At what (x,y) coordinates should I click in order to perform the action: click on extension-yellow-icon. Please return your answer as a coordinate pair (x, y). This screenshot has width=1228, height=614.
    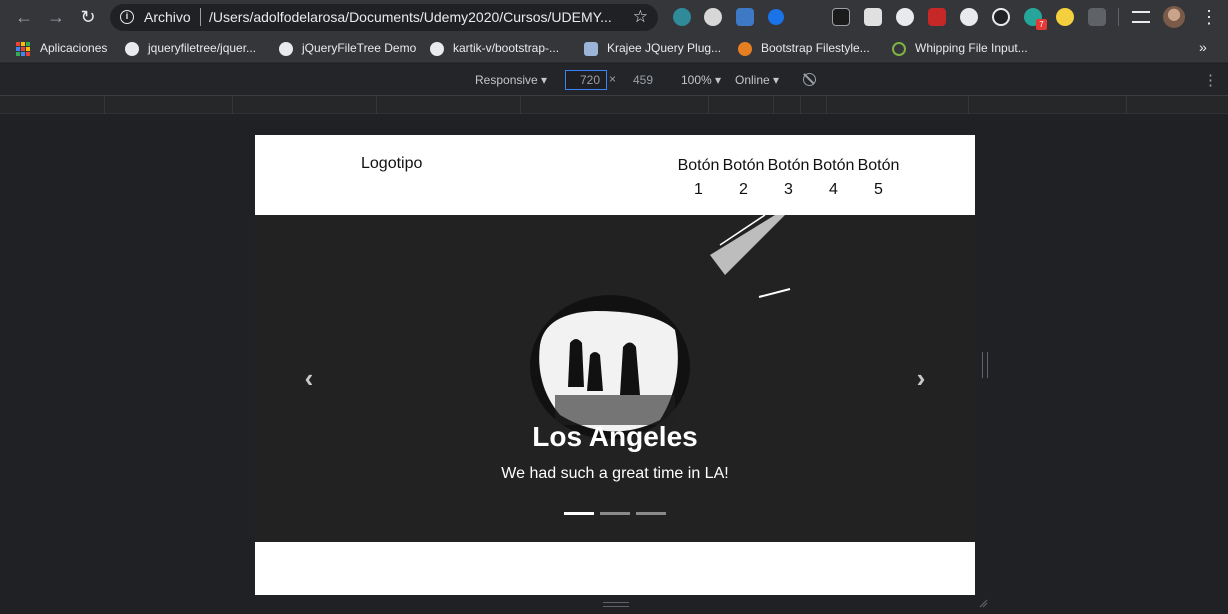
    Looking at the image, I should click on (1065, 17).